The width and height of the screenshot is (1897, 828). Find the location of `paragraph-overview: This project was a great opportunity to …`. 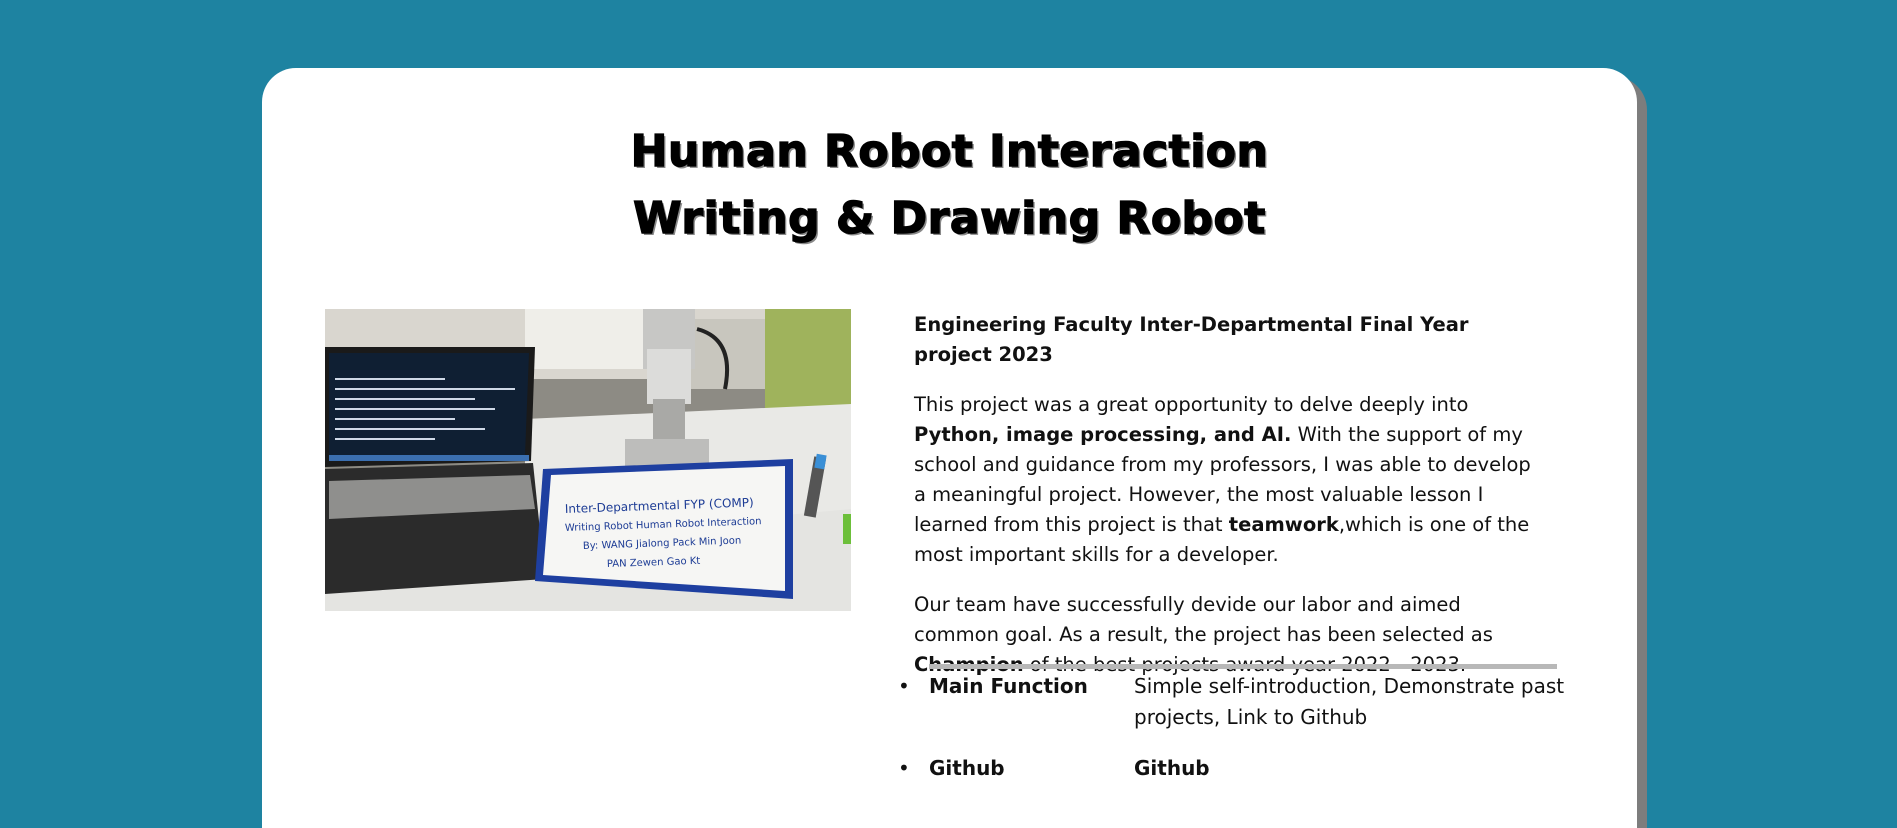

paragraph-overview: This project was a great opportunity to … is located at coordinates (1224, 480).